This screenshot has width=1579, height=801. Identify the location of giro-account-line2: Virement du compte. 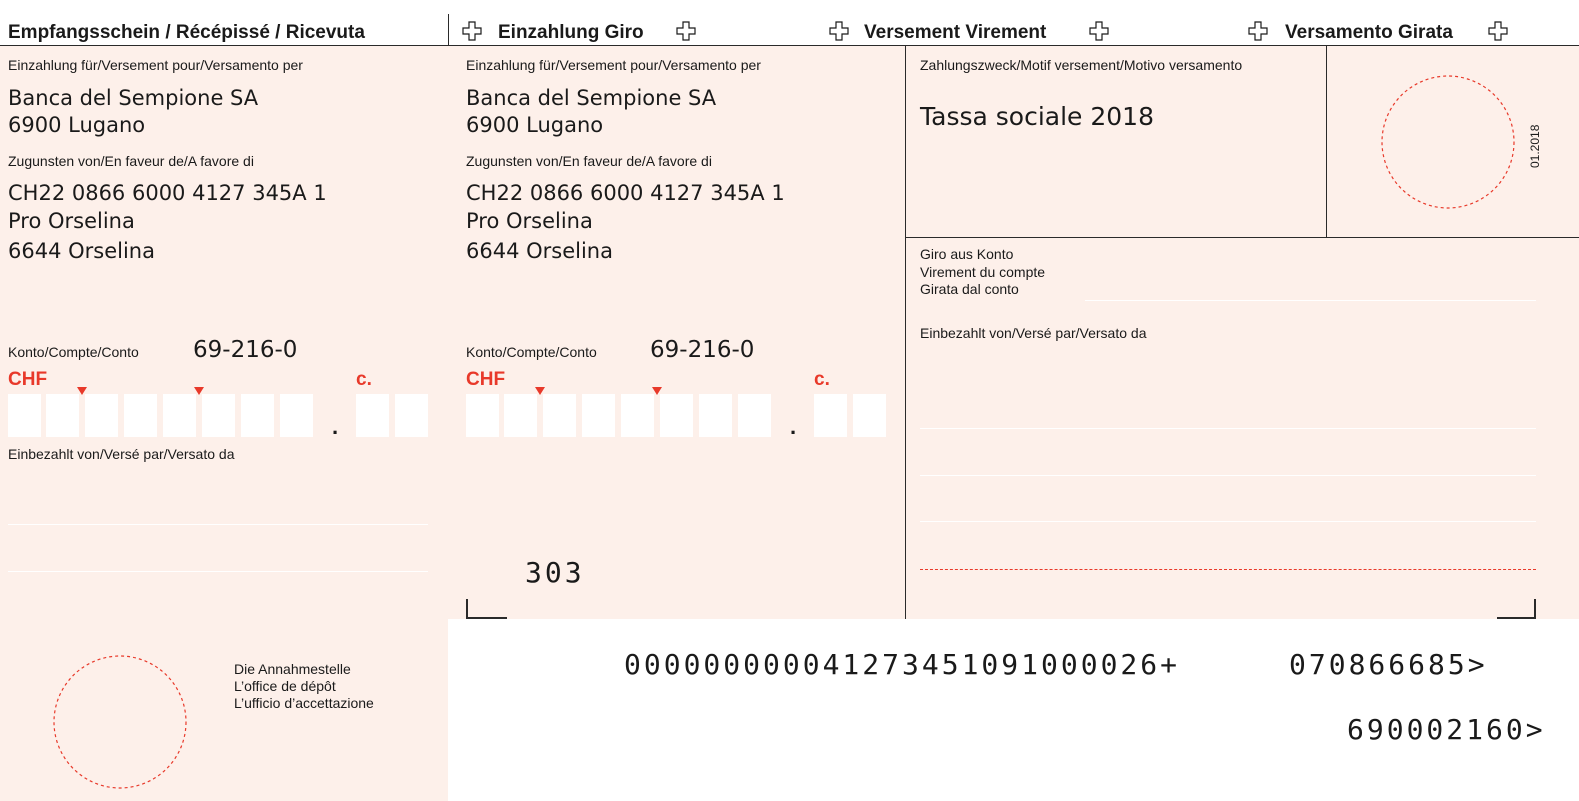
(983, 271).